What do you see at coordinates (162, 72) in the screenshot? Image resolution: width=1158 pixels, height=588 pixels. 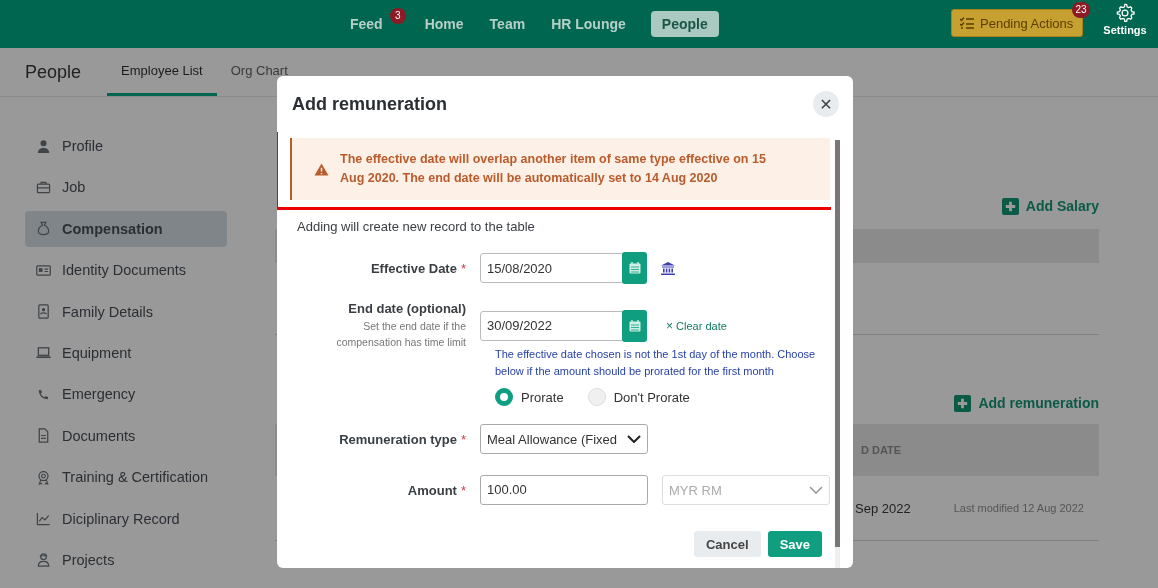 I see `page-tab: Employee List` at bounding box center [162, 72].